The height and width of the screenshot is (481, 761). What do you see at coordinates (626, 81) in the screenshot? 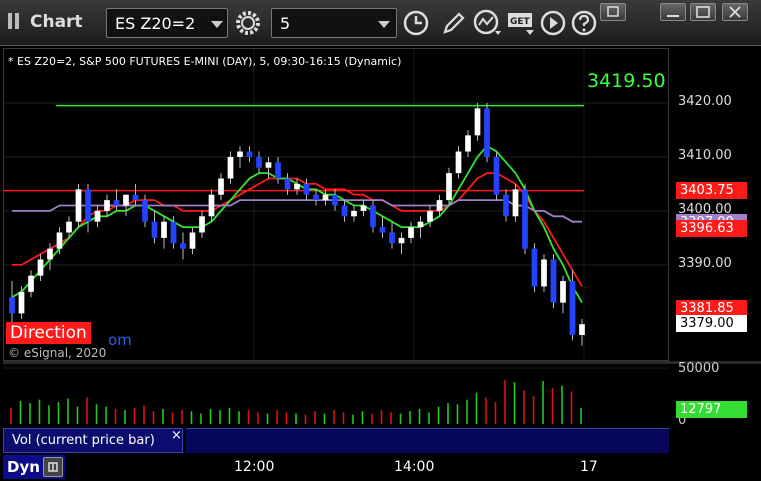
I see `high-line-label: 3419.50` at bounding box center [626, 81].